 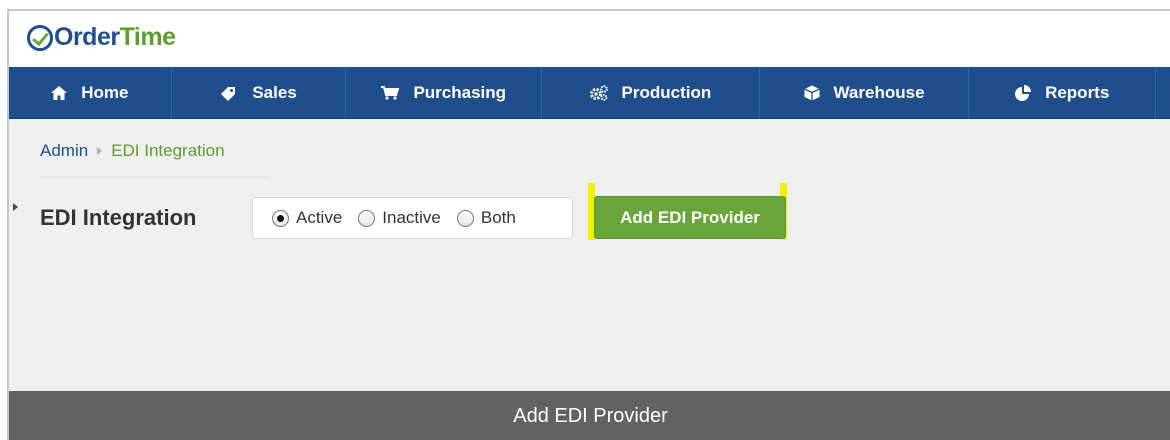 I want to click on app-header: Order Time, so click(x=589, y=39).